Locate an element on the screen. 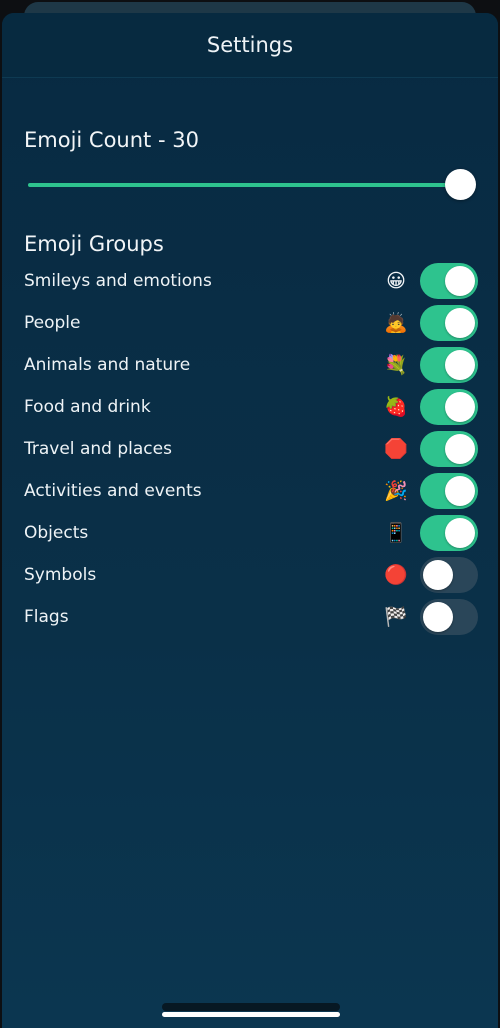  emoji-group-label: Travel and places is located at coordinates (98, 449).